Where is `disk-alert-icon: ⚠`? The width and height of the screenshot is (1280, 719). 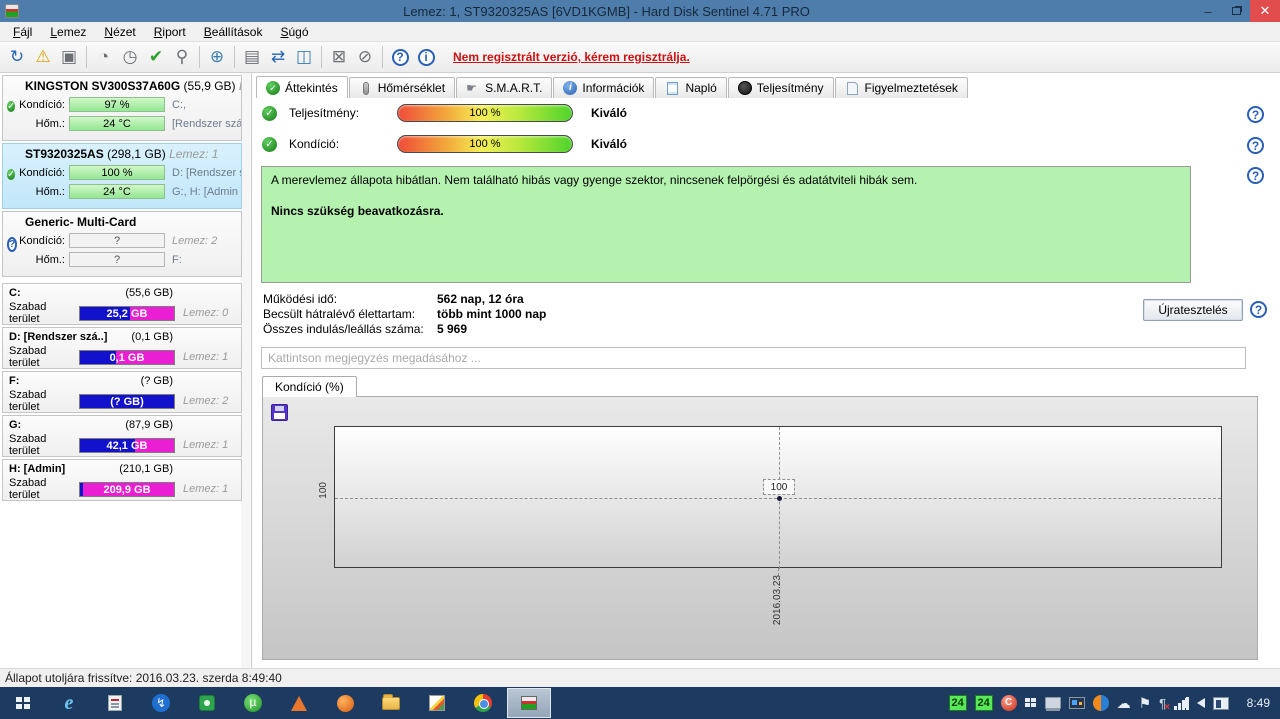
disk-alert-icon: ⚠ is located at coordinates (43, 57).